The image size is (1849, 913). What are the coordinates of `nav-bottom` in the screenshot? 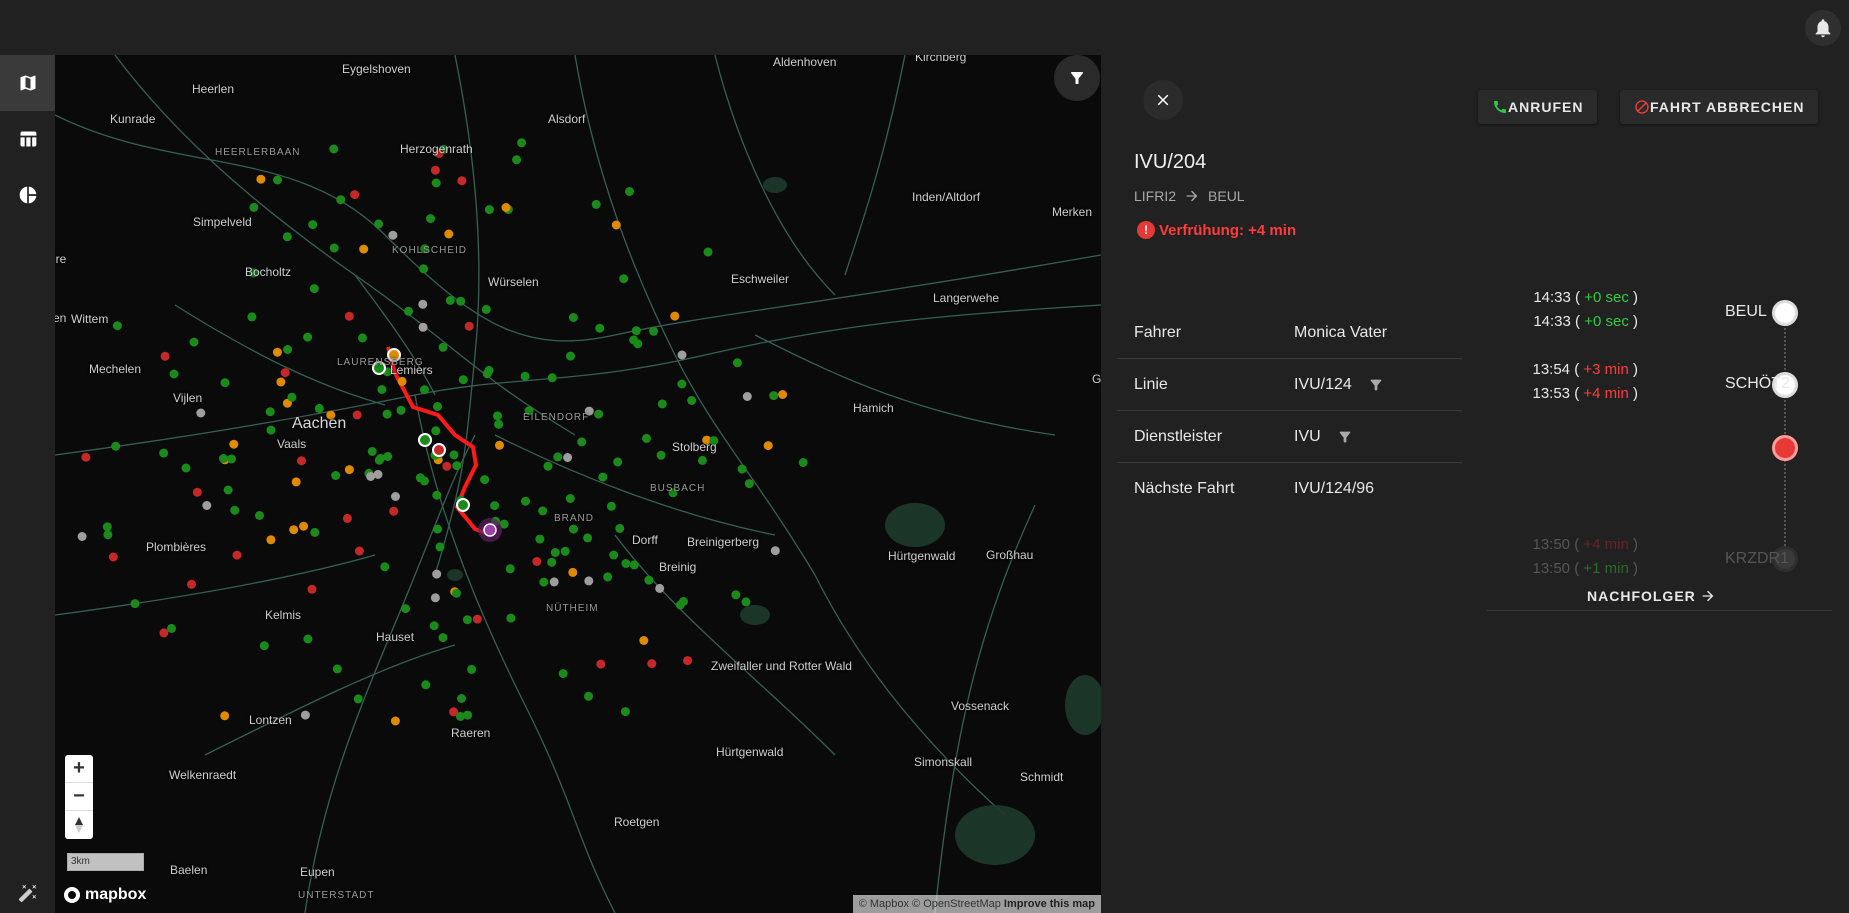 It's located at (27, 893).